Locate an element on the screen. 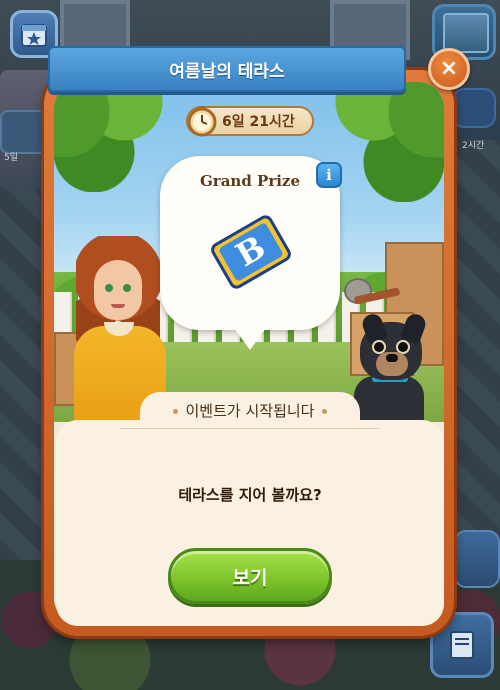 This screenshot has width=500, height=690. panel-heading: 이벤트가 시작됩니다 is located at coordinates (250, 410).